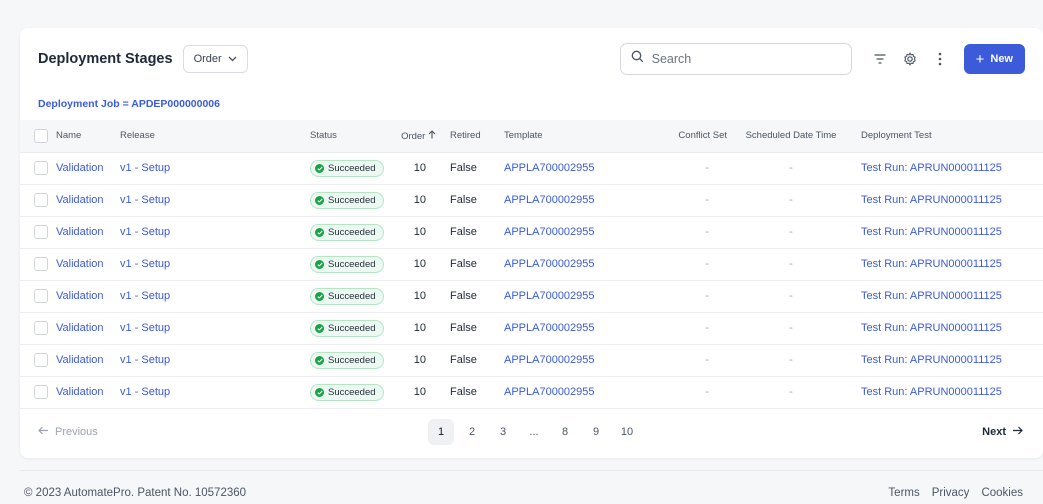  I want to click on search-box, so click(735, 59).